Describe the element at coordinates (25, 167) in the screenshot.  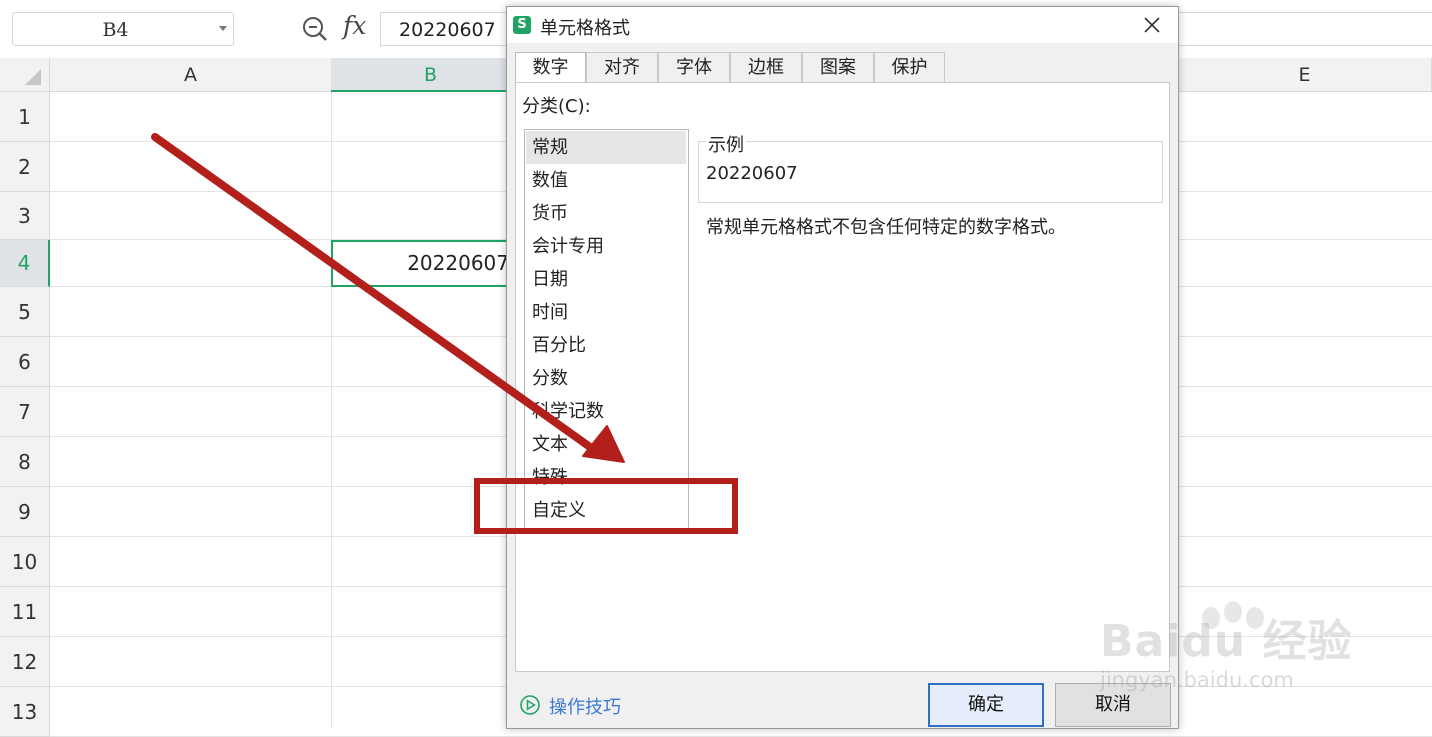
I see `row-header-2: 2` at that location.